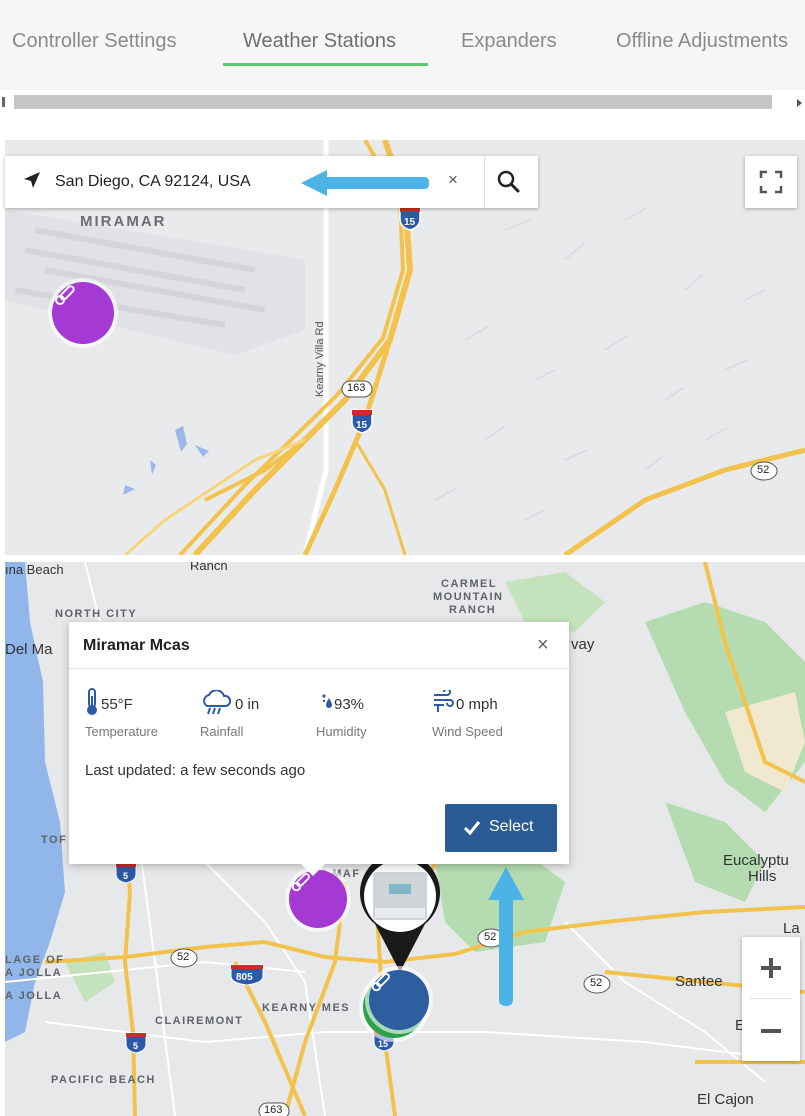 The image size is (805, 1116). What do you see at coordinates (791, 928) in the screenshot?
I see `map-label-la-right: La` at bounding box center [791, 928].